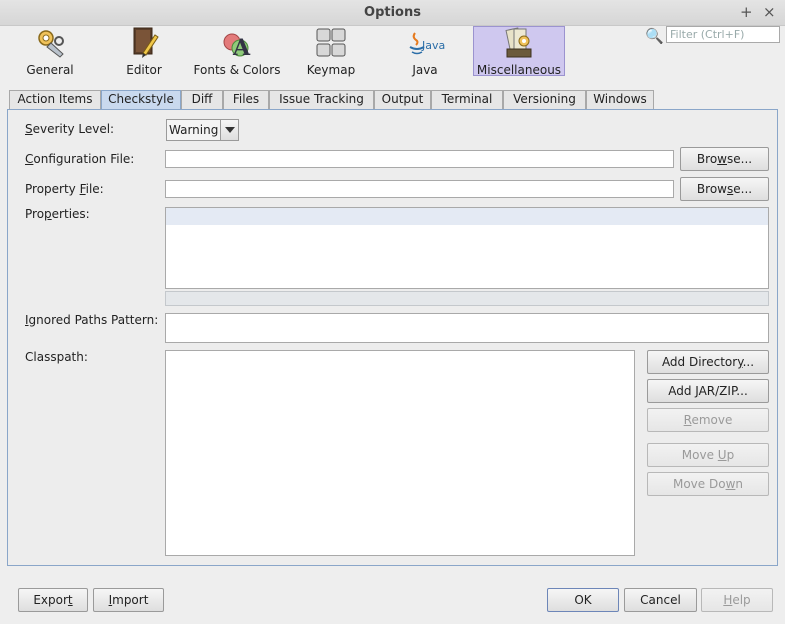  What do you see at coordinates (419, 189) in the screenshot?
I see `property-file-input` at bounding box center [419, 189].